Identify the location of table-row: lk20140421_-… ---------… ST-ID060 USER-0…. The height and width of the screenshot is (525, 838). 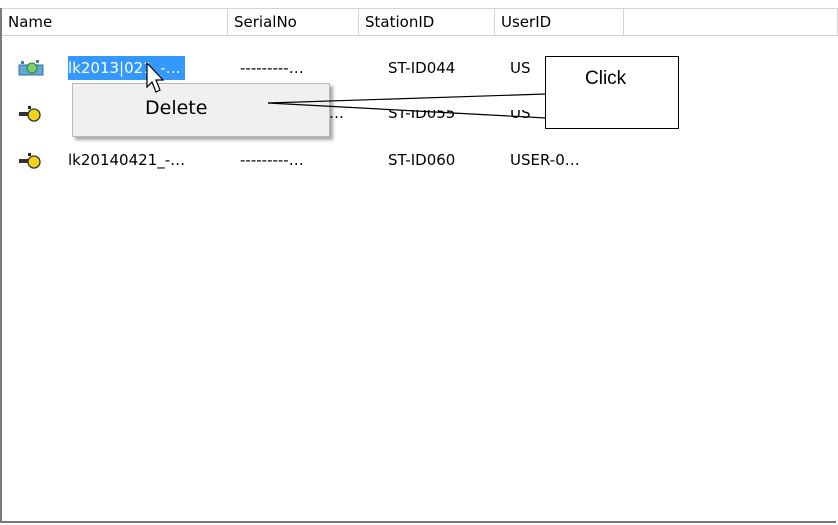
(417, 160).